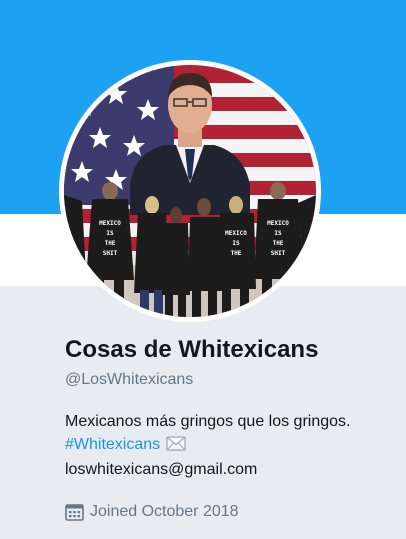  I want to click on profile-display-name: Cosas de Whitexicans, so click(191, 350).